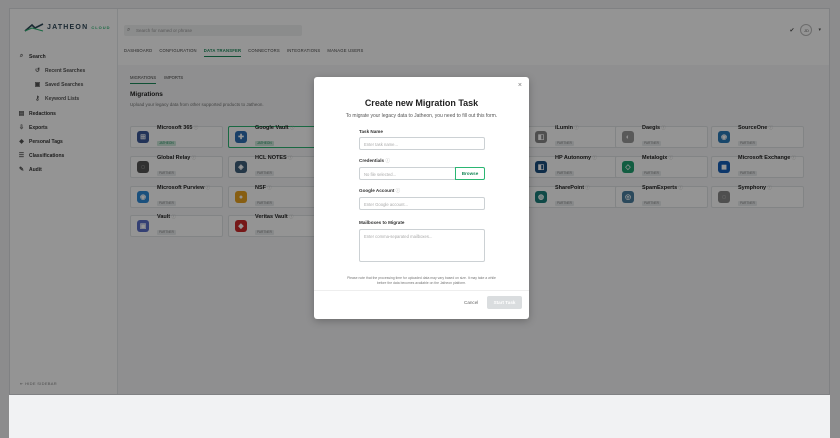 The width and height of the screenshot is (840, 438). Describe the element at coordinates (520, 85) in the screenshot. I see `close-icon: ×` at that location.